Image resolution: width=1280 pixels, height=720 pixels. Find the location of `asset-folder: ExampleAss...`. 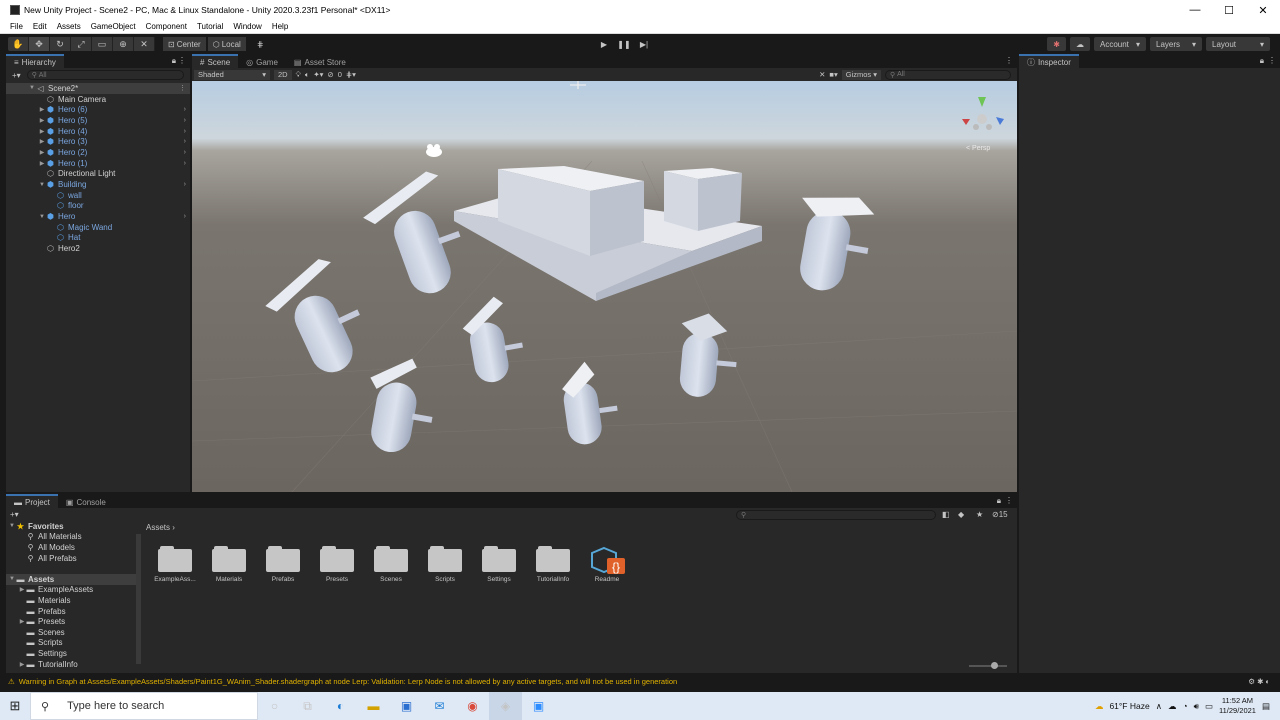

asset-folder: ExampleAss... is located at coordinates (175, 564).